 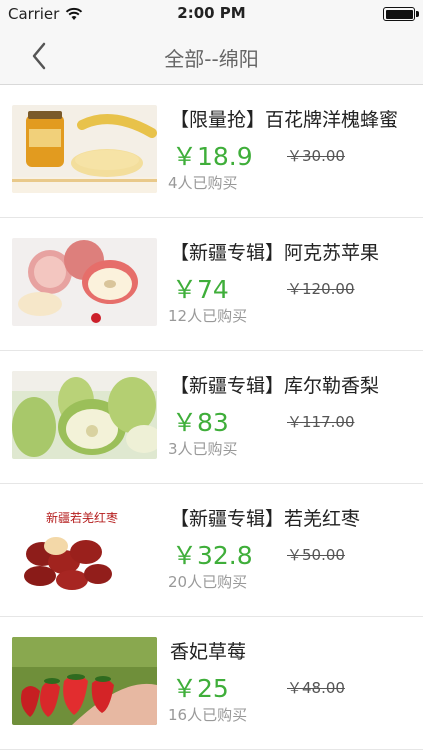 I want to click on product-image-strawberries, so click(x=84, y=681).